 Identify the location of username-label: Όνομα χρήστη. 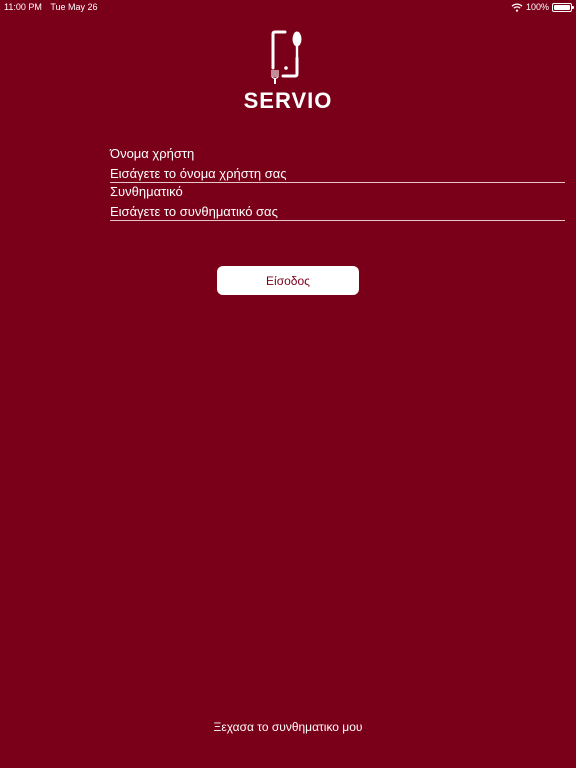
(152, 153).